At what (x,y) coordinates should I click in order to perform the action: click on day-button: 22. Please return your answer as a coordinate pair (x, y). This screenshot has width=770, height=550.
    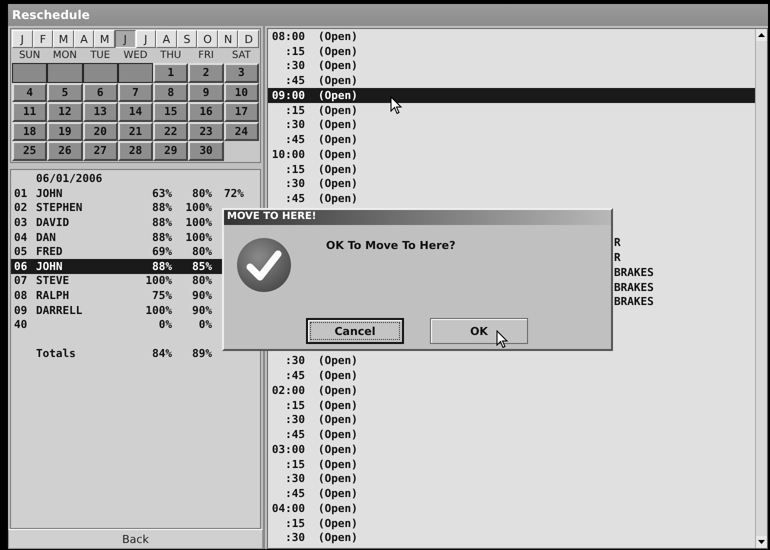
    Looking at the image, I should click on (170, 131).